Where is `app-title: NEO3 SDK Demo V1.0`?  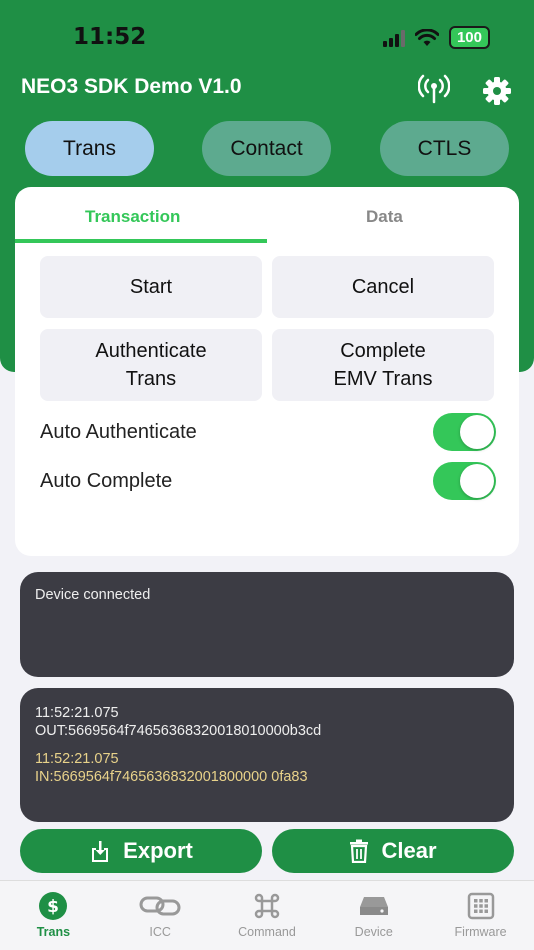 app-title: NEO3 SDK Demo V1.0 is located at coordinates (131, 86).